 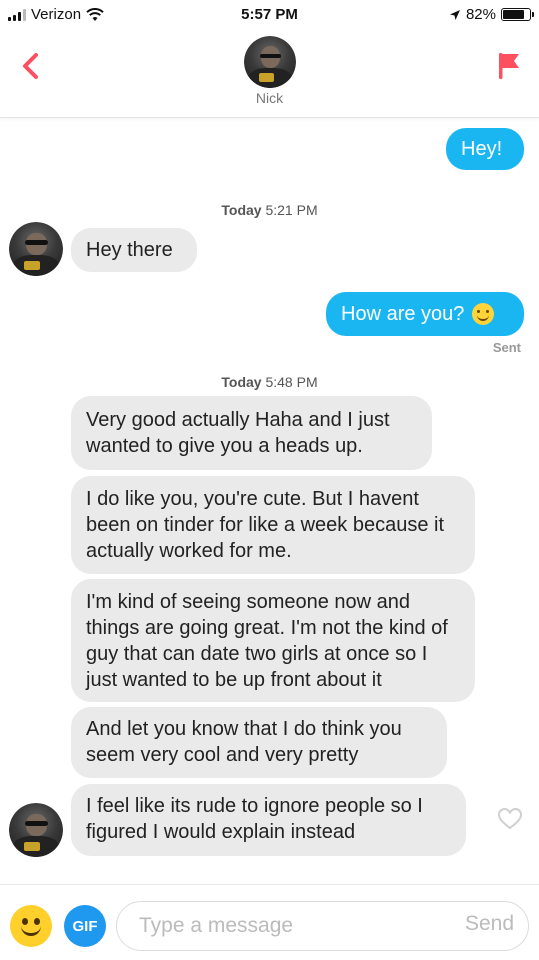 I want to click on smiley-icon, so click(x=25, y=921).